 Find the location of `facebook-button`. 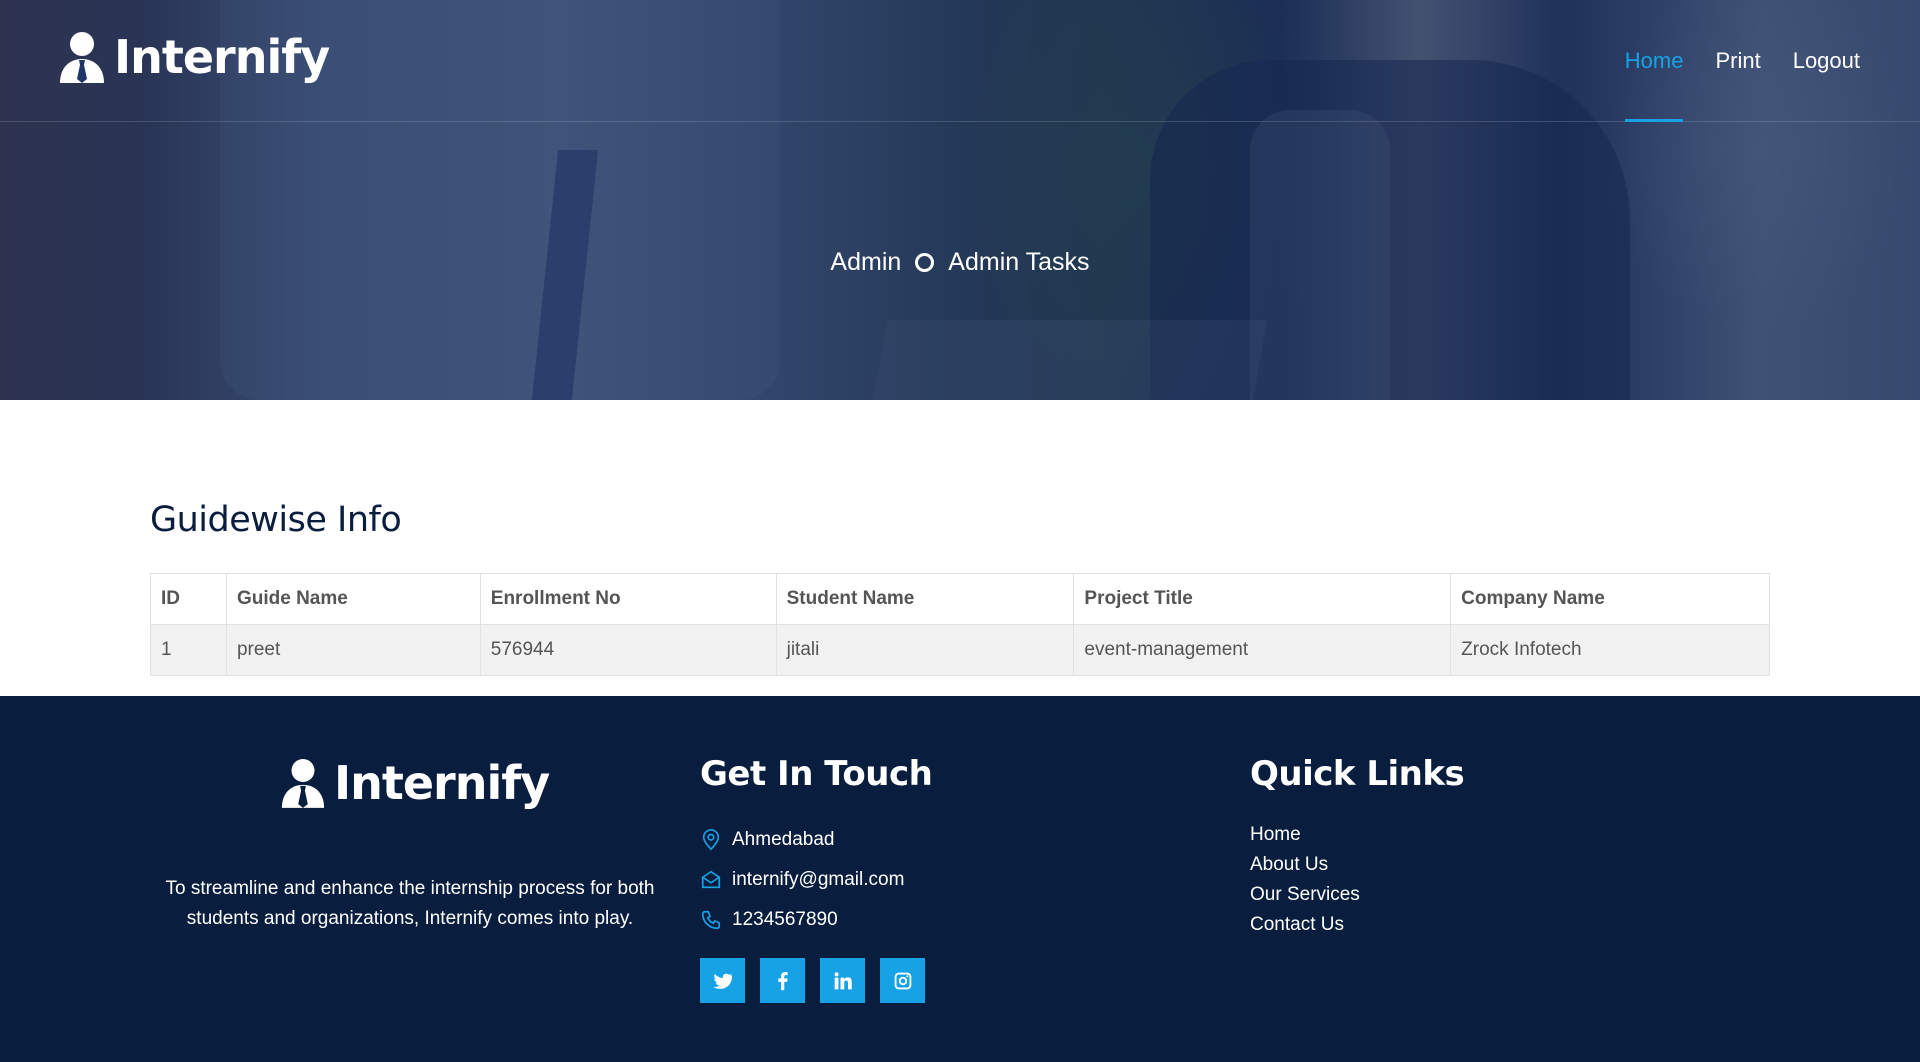

facebook-button is located at coordinates (782, 980).